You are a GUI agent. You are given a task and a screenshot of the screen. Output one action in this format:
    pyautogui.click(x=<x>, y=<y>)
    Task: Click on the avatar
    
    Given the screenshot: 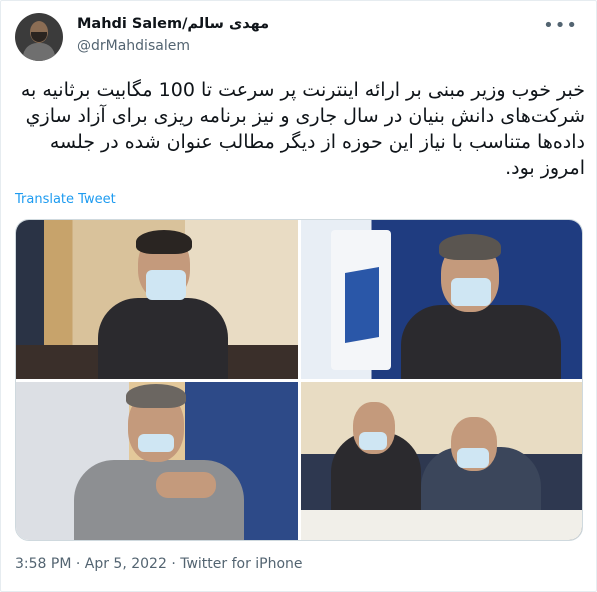 What is the action you would take?
    pyautogui.click(x=39, y=37)
    